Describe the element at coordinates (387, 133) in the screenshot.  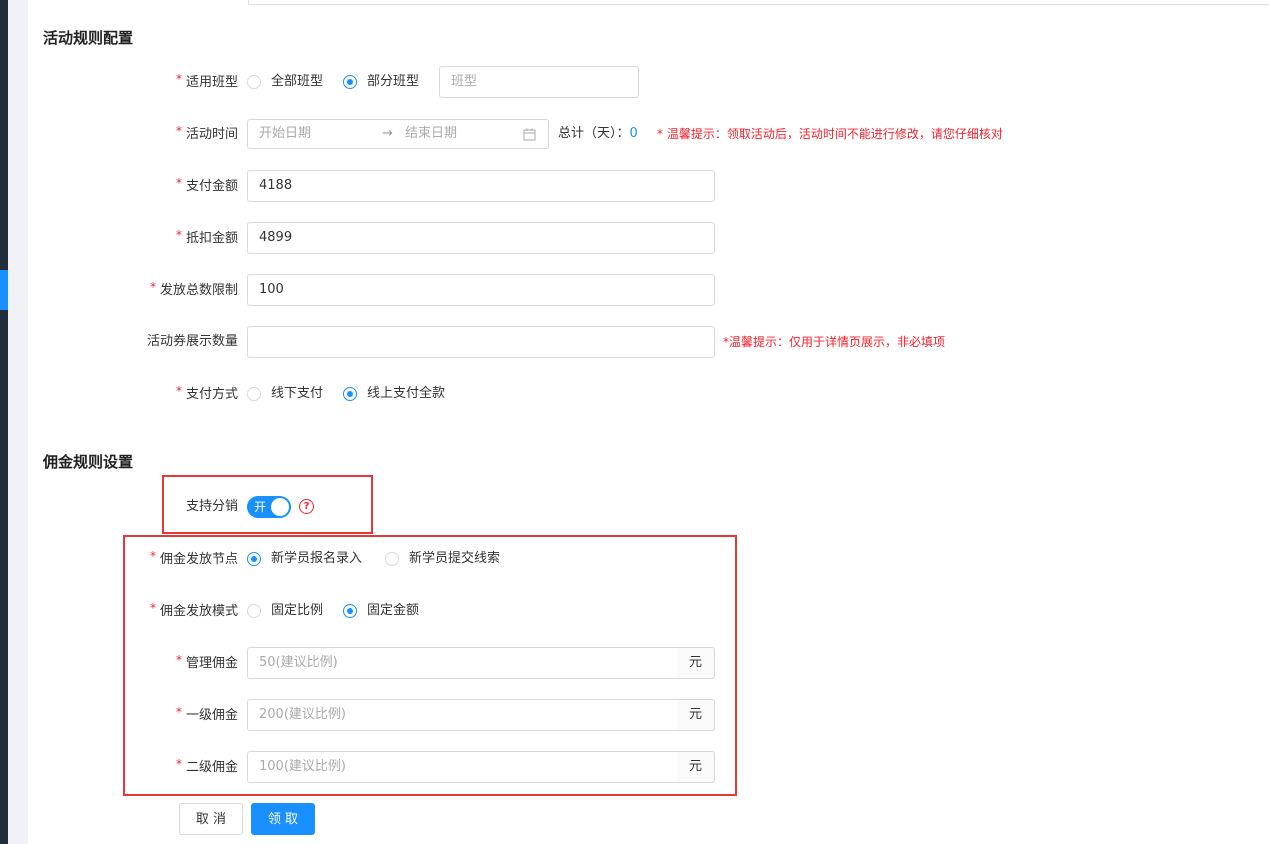
I see `arrow-right-icon: →` at that location.